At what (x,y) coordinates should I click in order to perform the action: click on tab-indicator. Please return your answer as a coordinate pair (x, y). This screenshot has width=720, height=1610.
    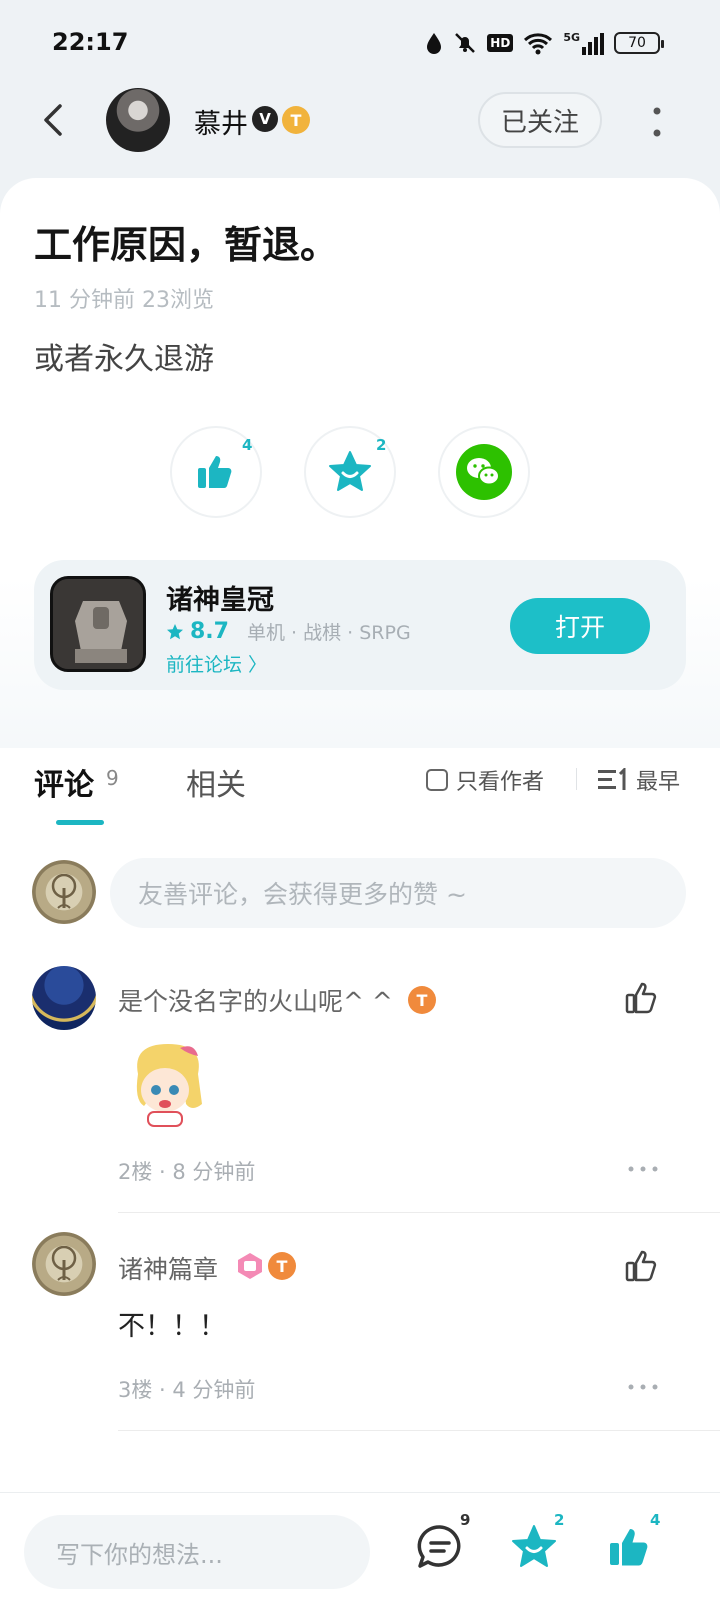
    Looking at the image, I should click on (80, 822).